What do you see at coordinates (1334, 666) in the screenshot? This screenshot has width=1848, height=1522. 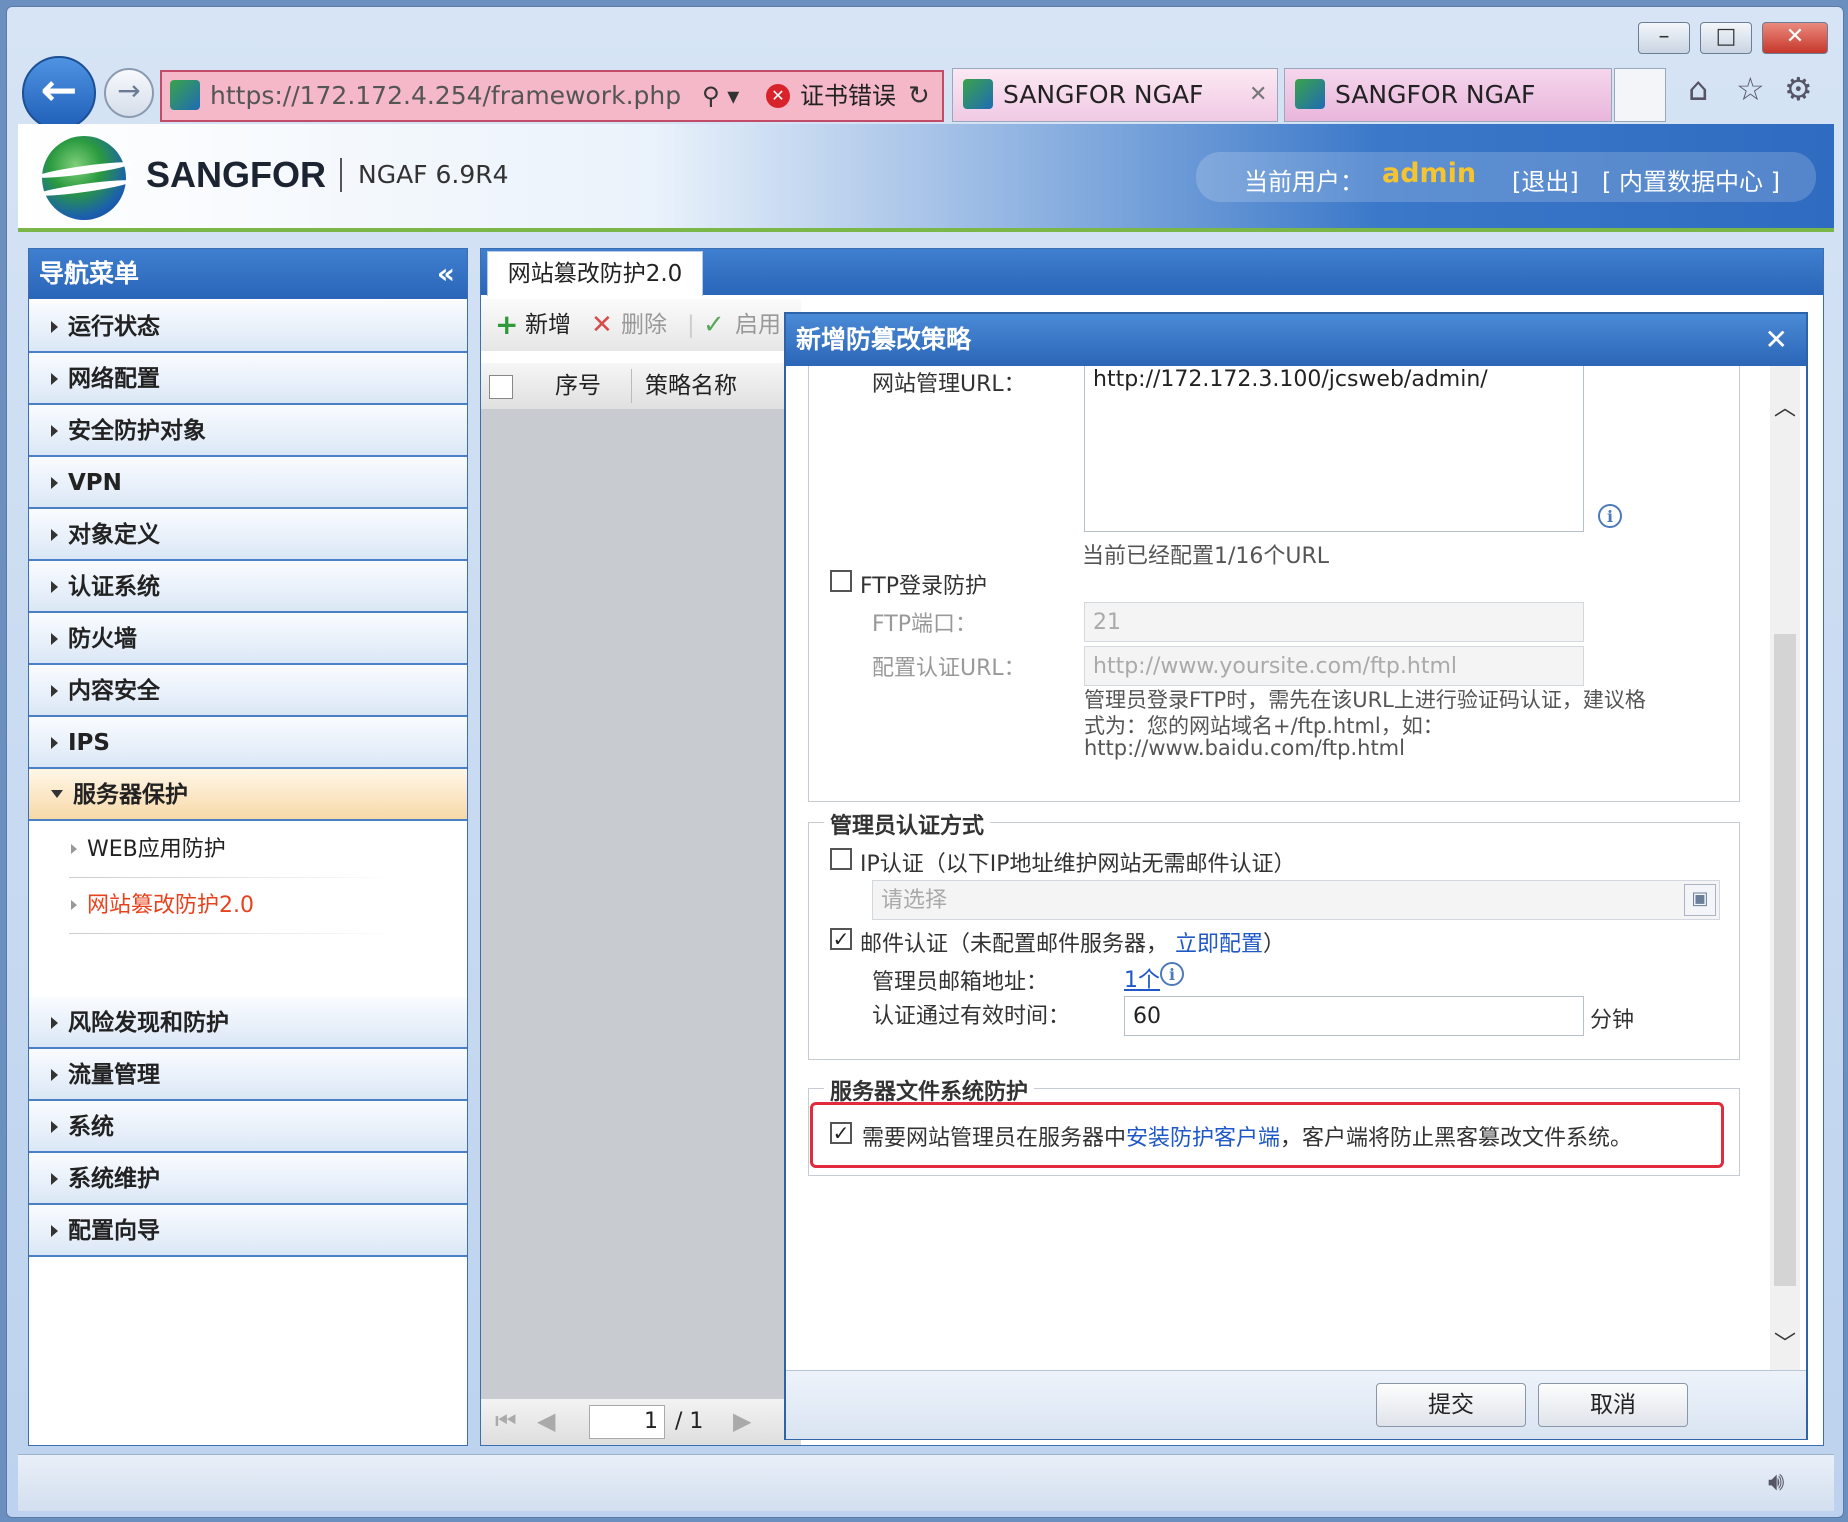 I see `auth-url-input: http://www.yoursite.com/ftp.html` at bounding box center [1334, 666].